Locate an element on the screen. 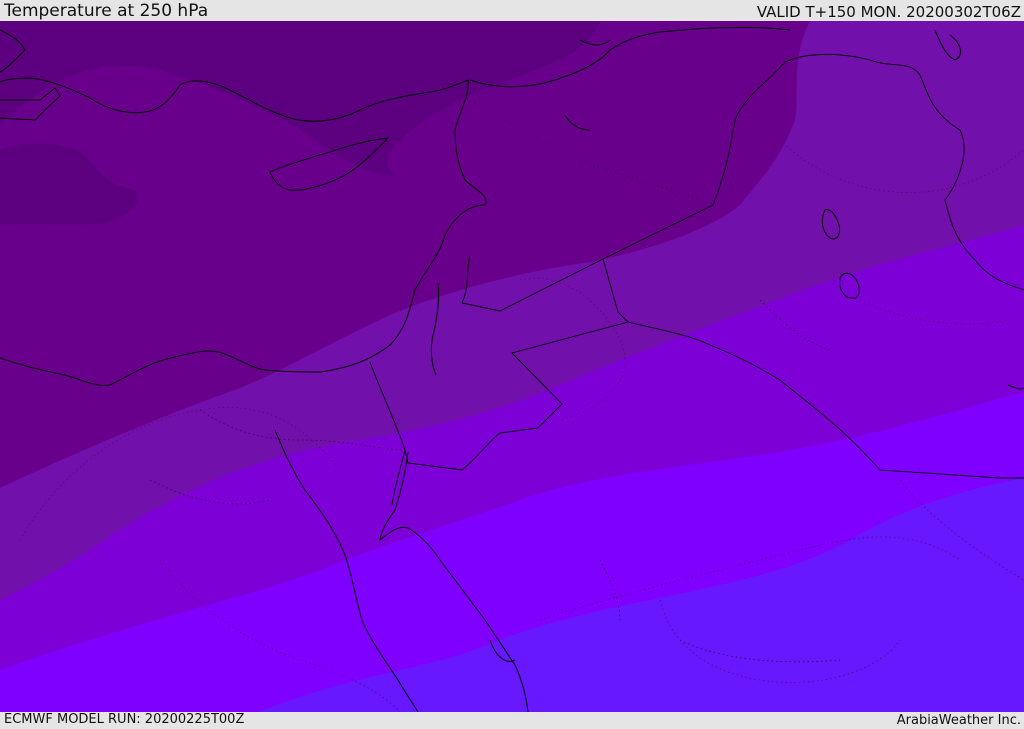  valid-time: VALID T+150 MON. 20200302T06Z is located at coordinates (888, 12).